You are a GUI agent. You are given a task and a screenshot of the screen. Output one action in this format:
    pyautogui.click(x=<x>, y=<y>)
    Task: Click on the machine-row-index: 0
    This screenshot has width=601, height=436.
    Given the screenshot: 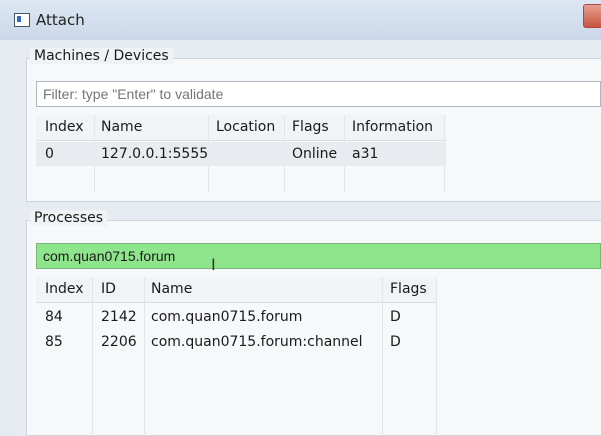 What is the action you would take?
    pyautogui.click(x=49, y=154)
    